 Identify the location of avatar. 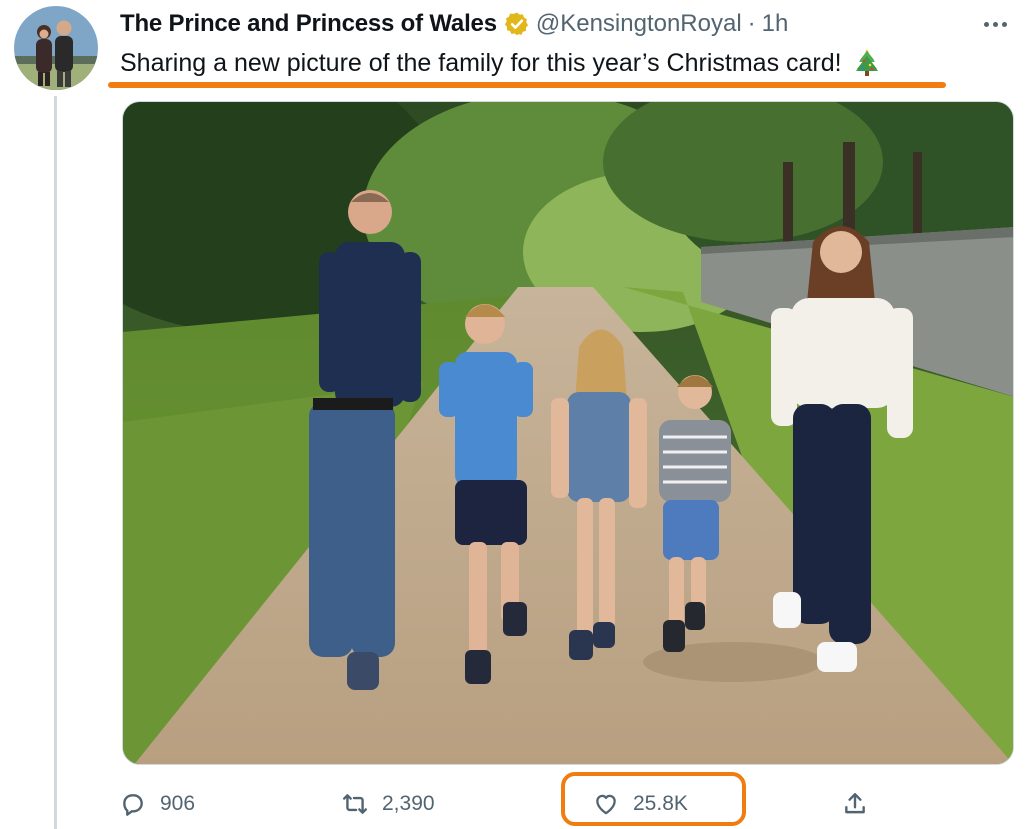
(56, 48).